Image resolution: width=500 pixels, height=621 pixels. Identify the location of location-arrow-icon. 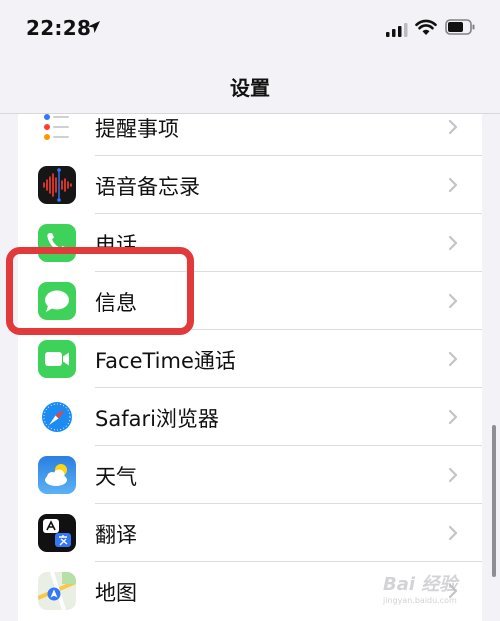
(94, 29).